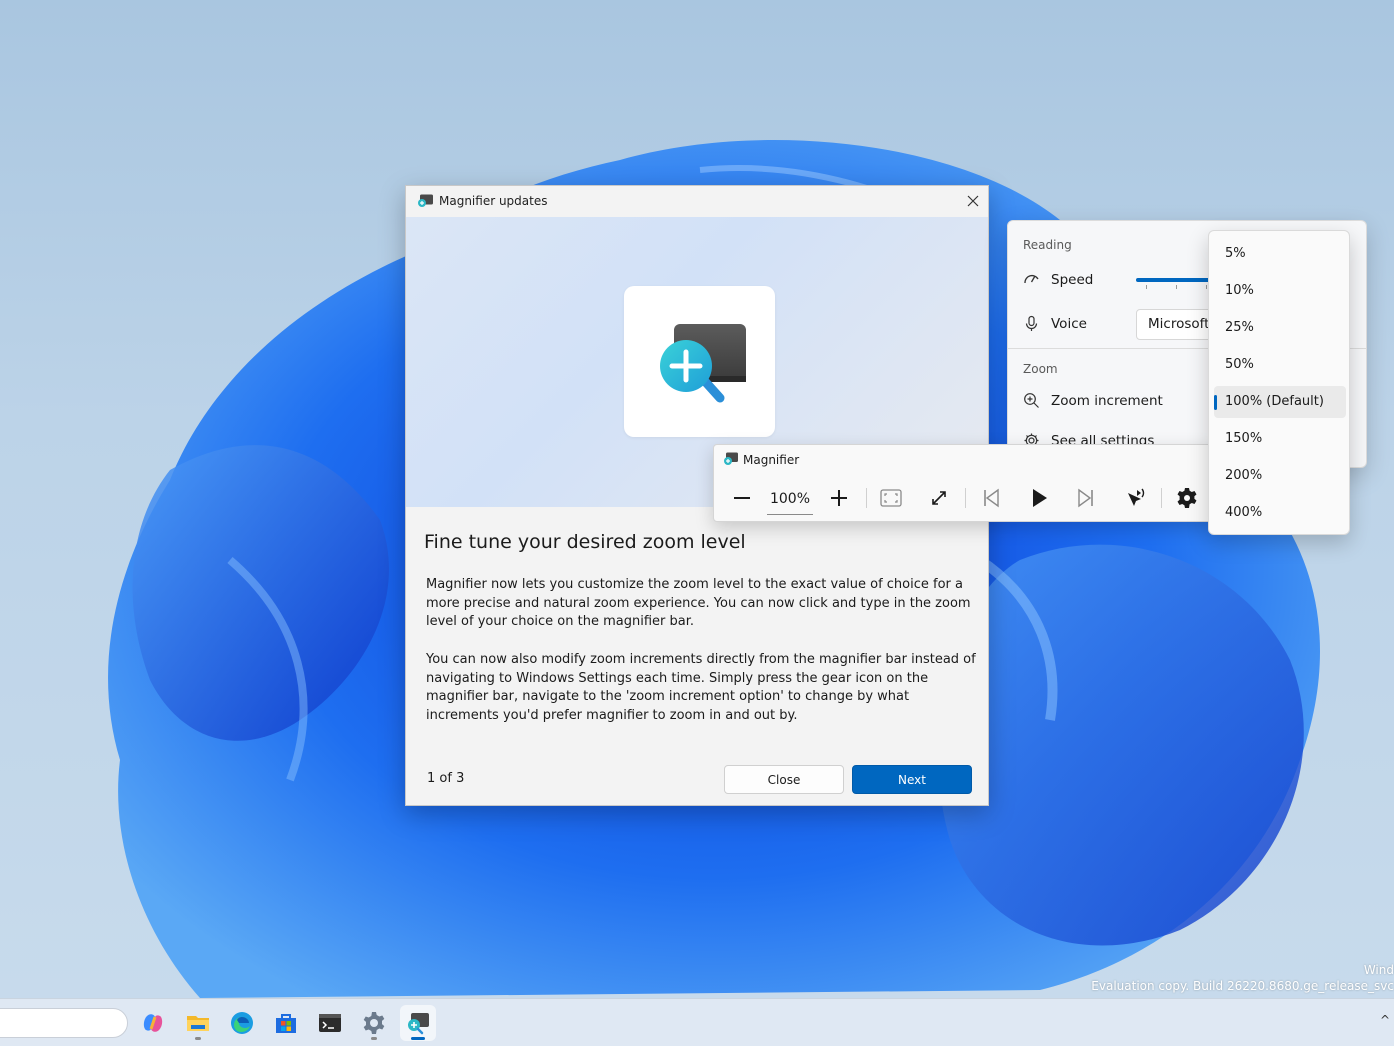 The height and width of the screenshot is (1046, 1394). I want to click on expand-button, so click(939, 498).